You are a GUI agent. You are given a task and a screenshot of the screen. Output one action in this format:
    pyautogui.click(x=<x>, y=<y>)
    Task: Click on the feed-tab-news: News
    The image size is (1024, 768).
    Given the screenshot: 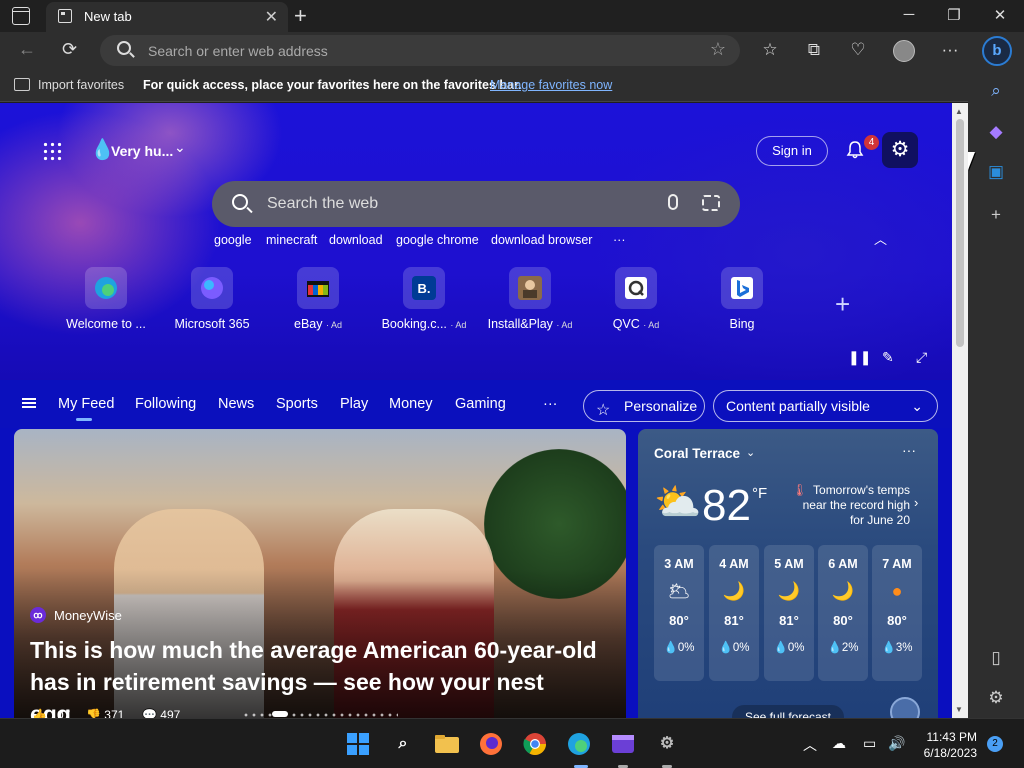 What is the action you would take?
    pyautogui.click(x=236, y=404)
    